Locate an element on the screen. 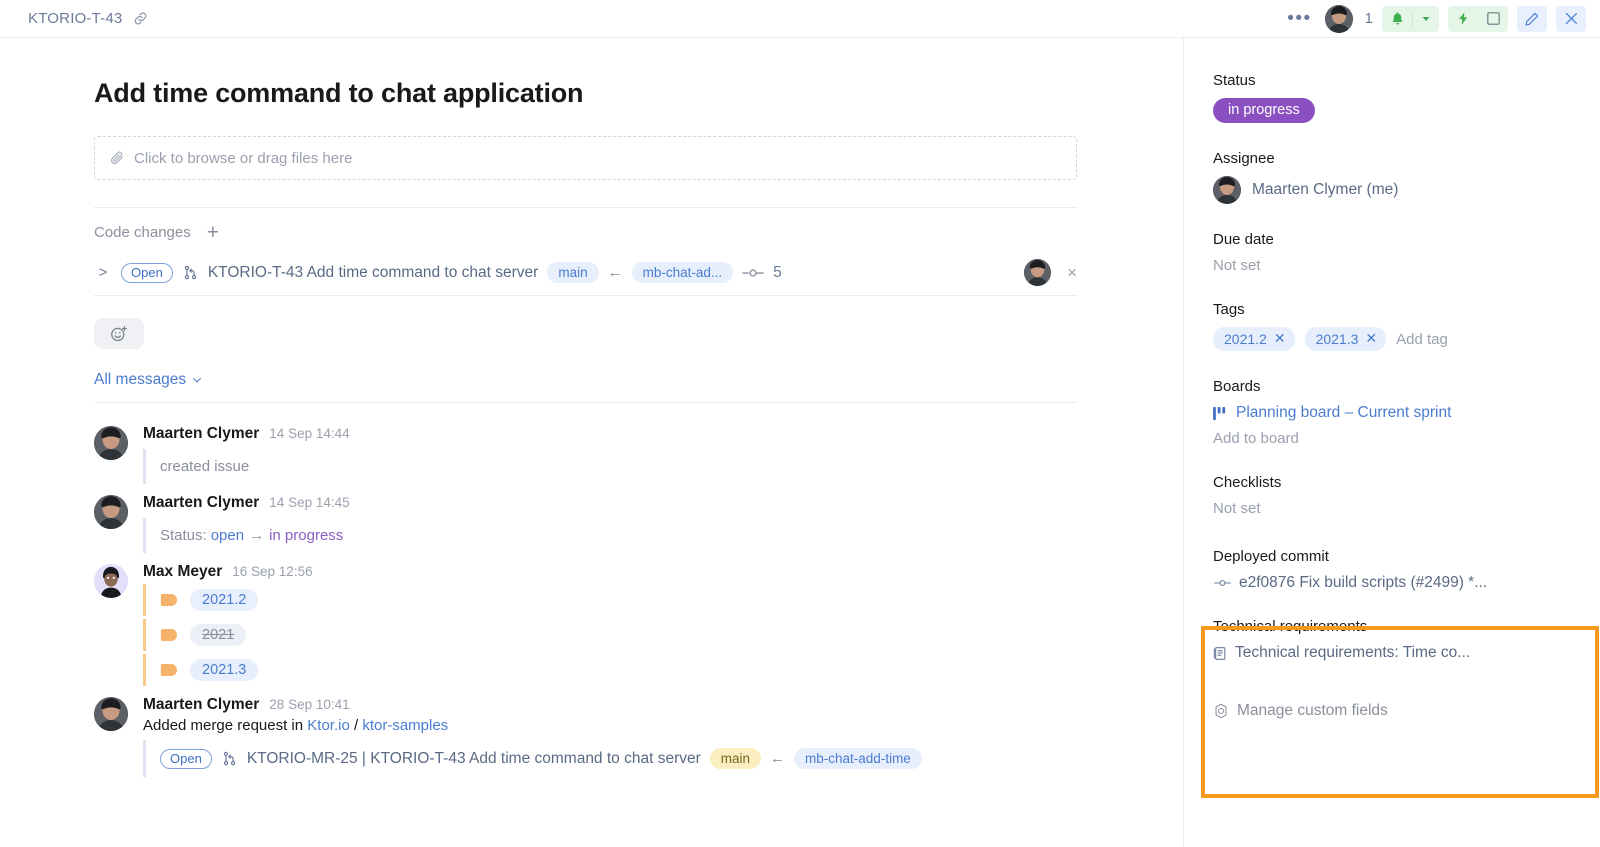 This screenshot has height=847, width=1600. due-date-value: Not set is located at coordinates (1396, 265).